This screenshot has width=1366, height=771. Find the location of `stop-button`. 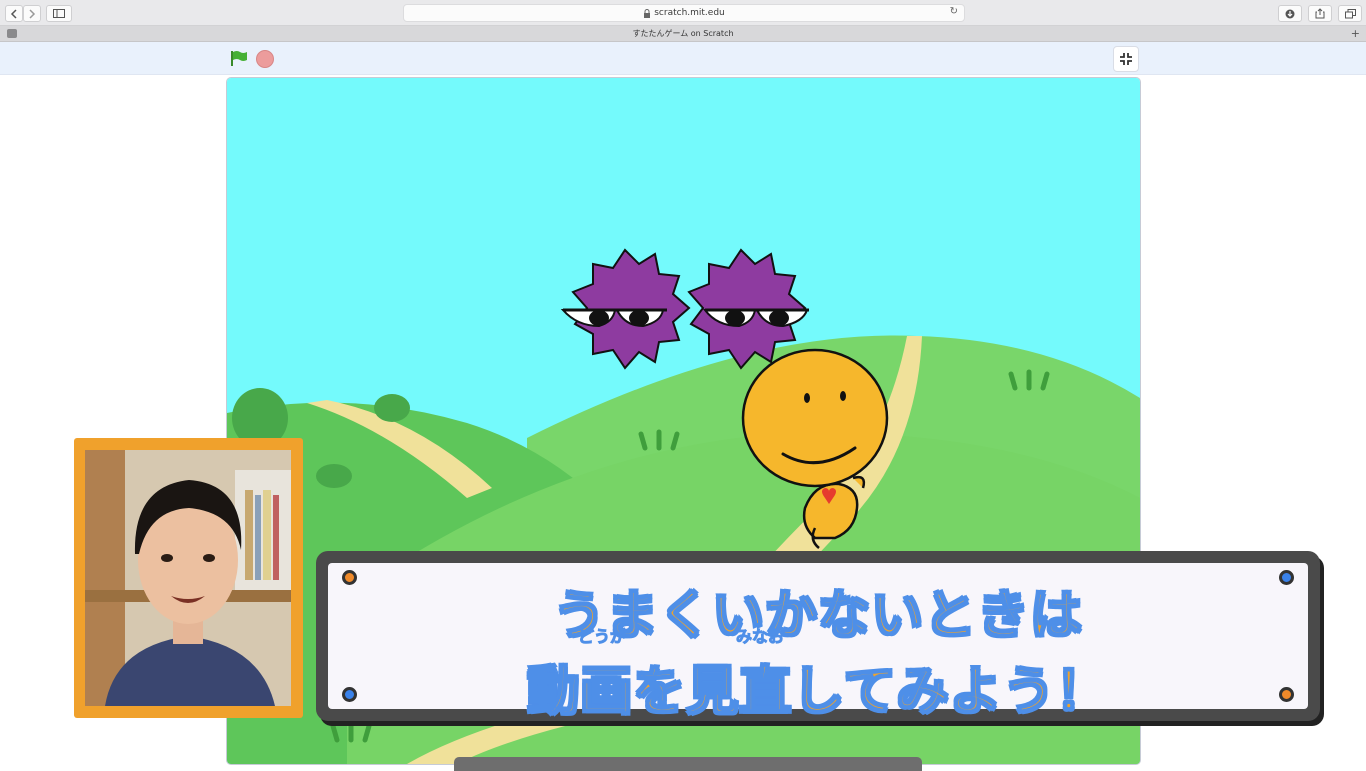

stop-button is located at coordinates (265, 59).